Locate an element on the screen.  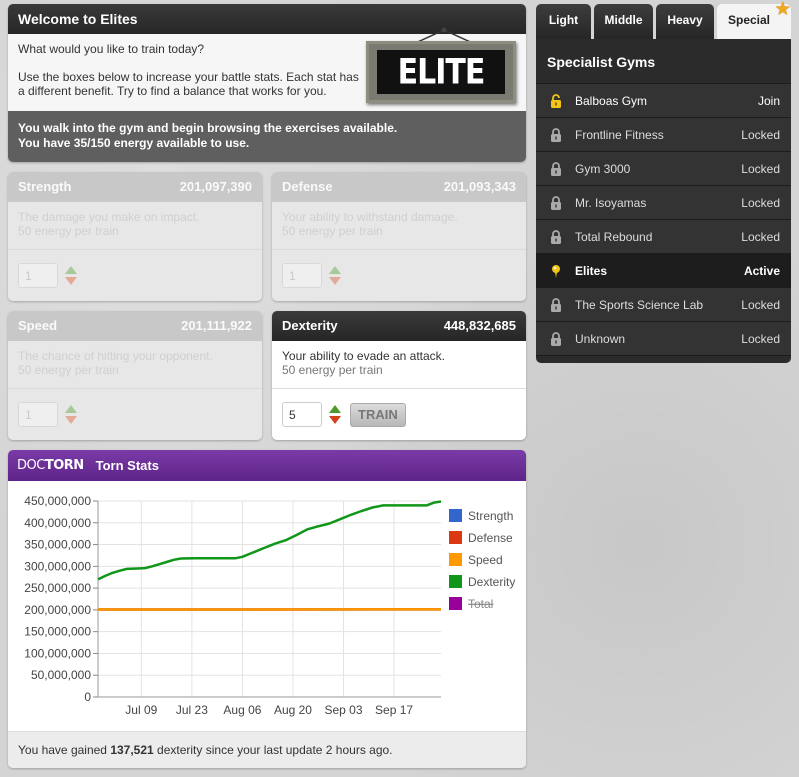
dexterity-quantity-input is located at coordinates (302, 414).